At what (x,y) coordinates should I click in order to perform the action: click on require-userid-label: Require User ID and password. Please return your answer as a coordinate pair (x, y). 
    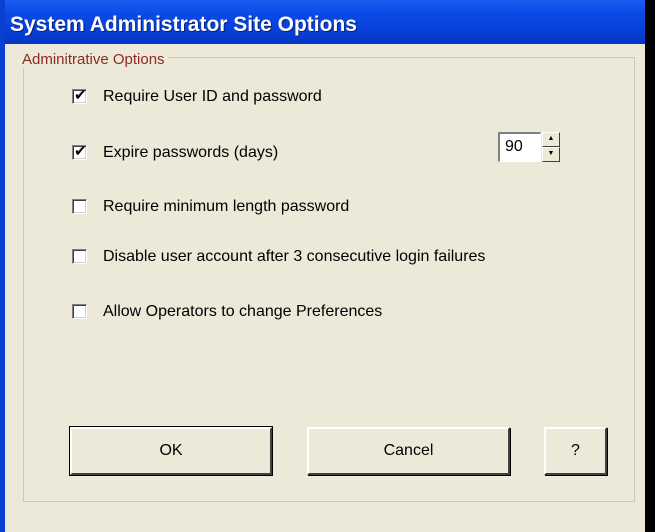
    Looking at the image, I should click on (212, 97).